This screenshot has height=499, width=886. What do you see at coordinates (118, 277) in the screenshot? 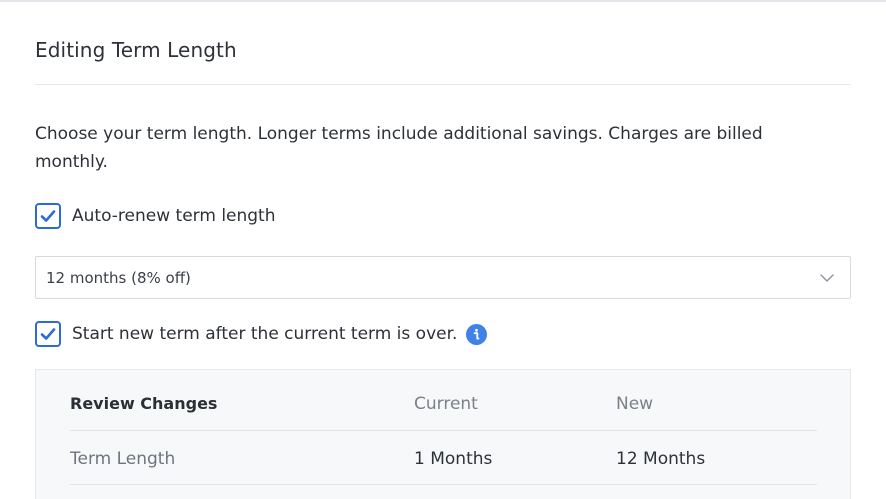
I see `term-length-value: 12 months (8% off)` at bounding box center [118, 277].